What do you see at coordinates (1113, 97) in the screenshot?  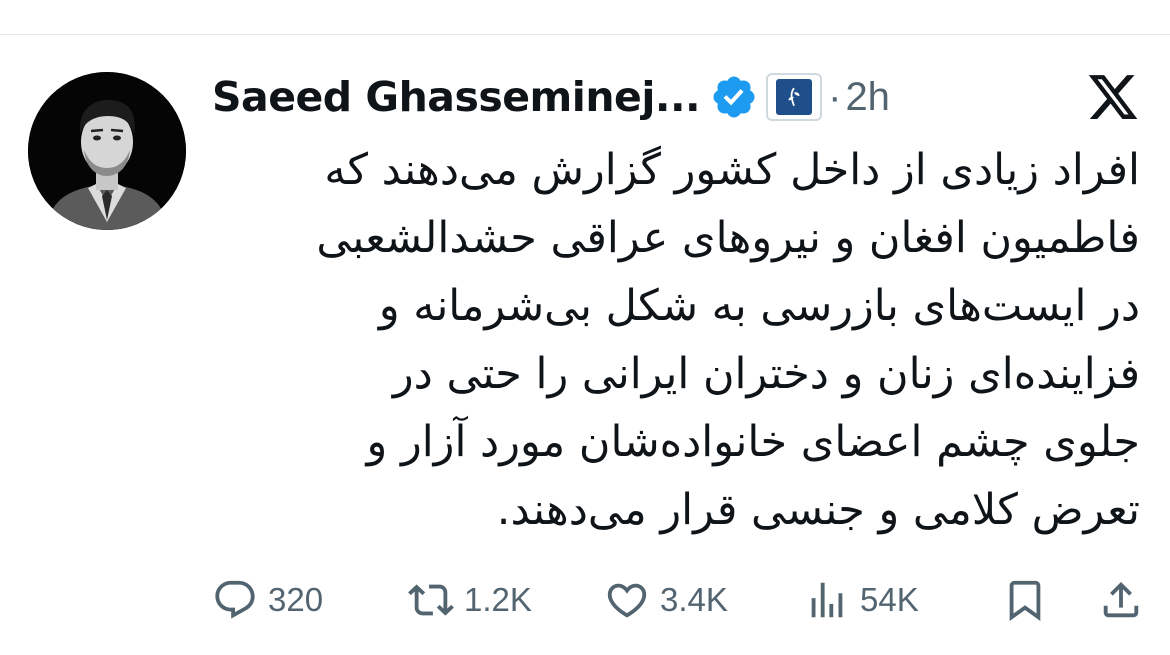 I see `x-logo-icon` at bounding box center [1113, 97].